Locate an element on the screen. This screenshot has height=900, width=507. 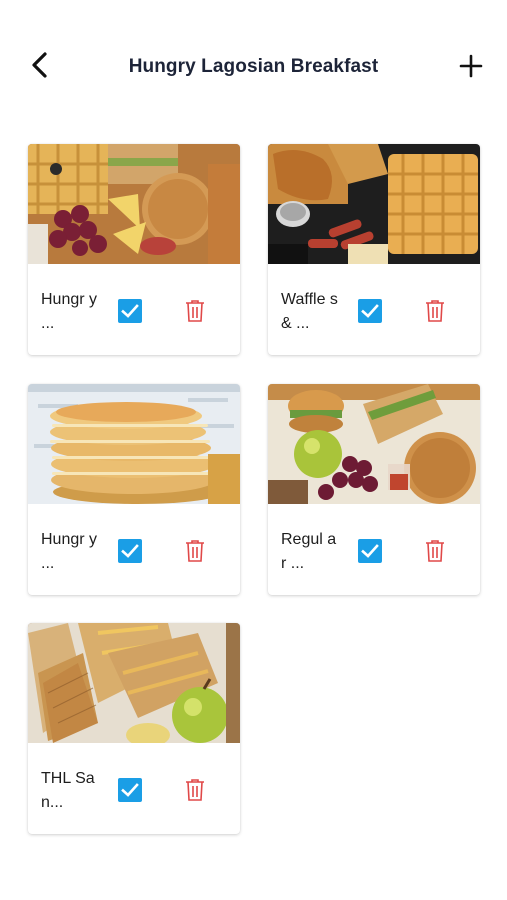
add-item-button is located at coordinates (471, 66).